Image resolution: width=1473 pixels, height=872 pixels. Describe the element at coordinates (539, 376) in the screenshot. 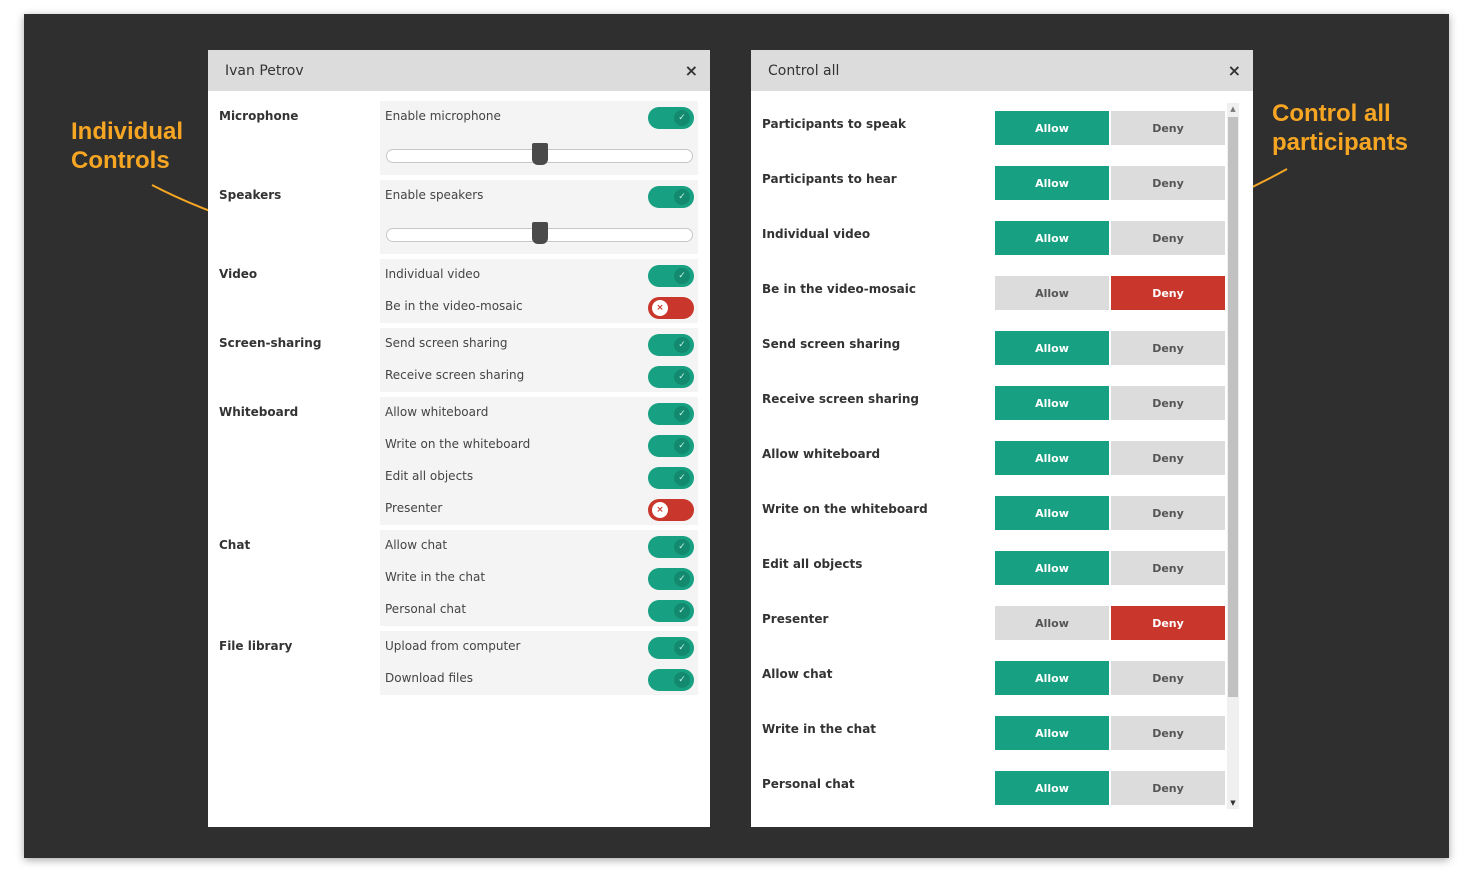

I see `setting-row: Receive screen sharing ✓` at that location.